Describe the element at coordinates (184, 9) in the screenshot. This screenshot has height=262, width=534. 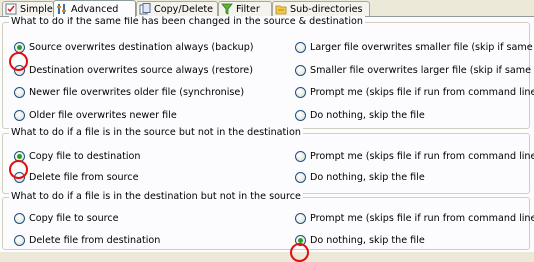
I see `tab-label: Copy/Delete` at that location.